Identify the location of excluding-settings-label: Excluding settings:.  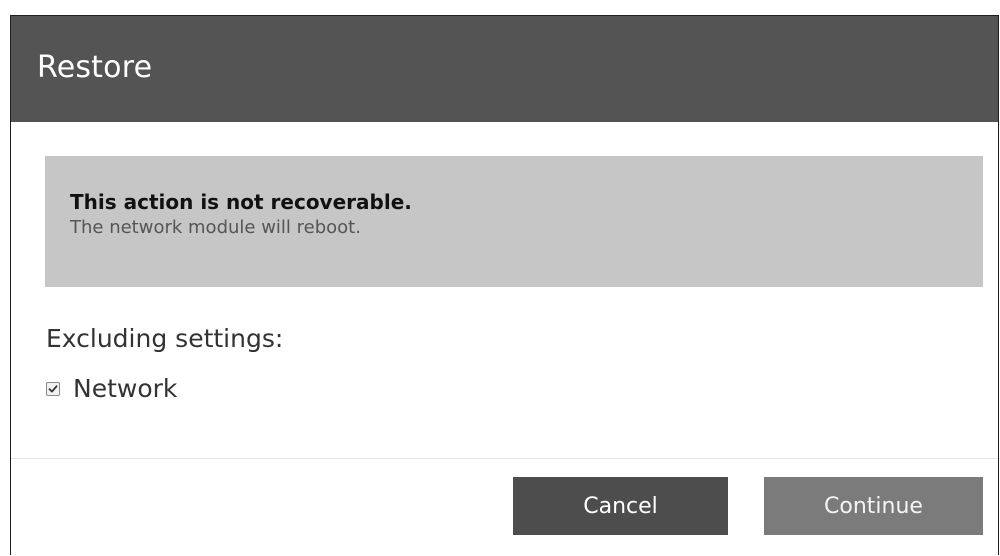
(165, 338).